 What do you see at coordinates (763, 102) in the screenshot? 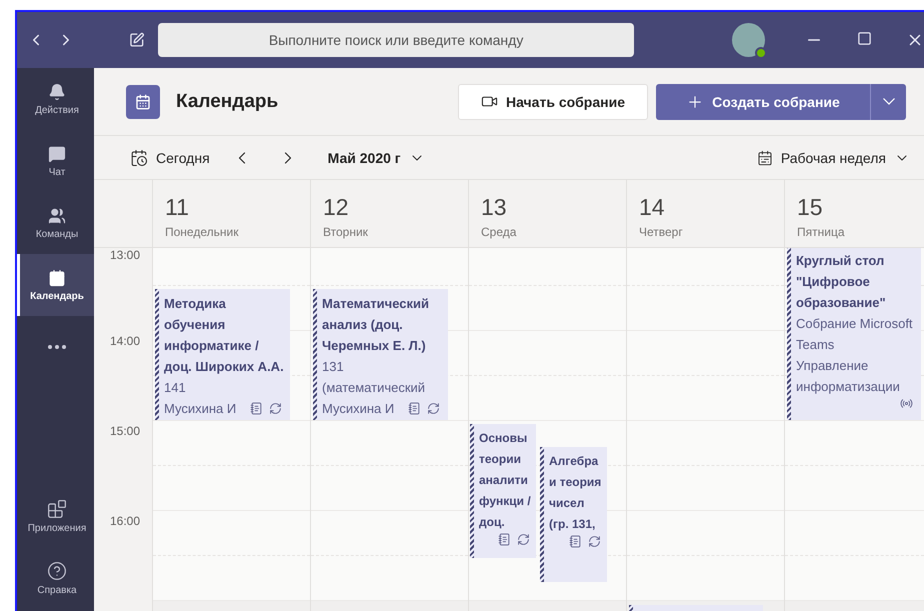
I see `create-meeting-button: Создать собрание` at bounding box center [763, 102].